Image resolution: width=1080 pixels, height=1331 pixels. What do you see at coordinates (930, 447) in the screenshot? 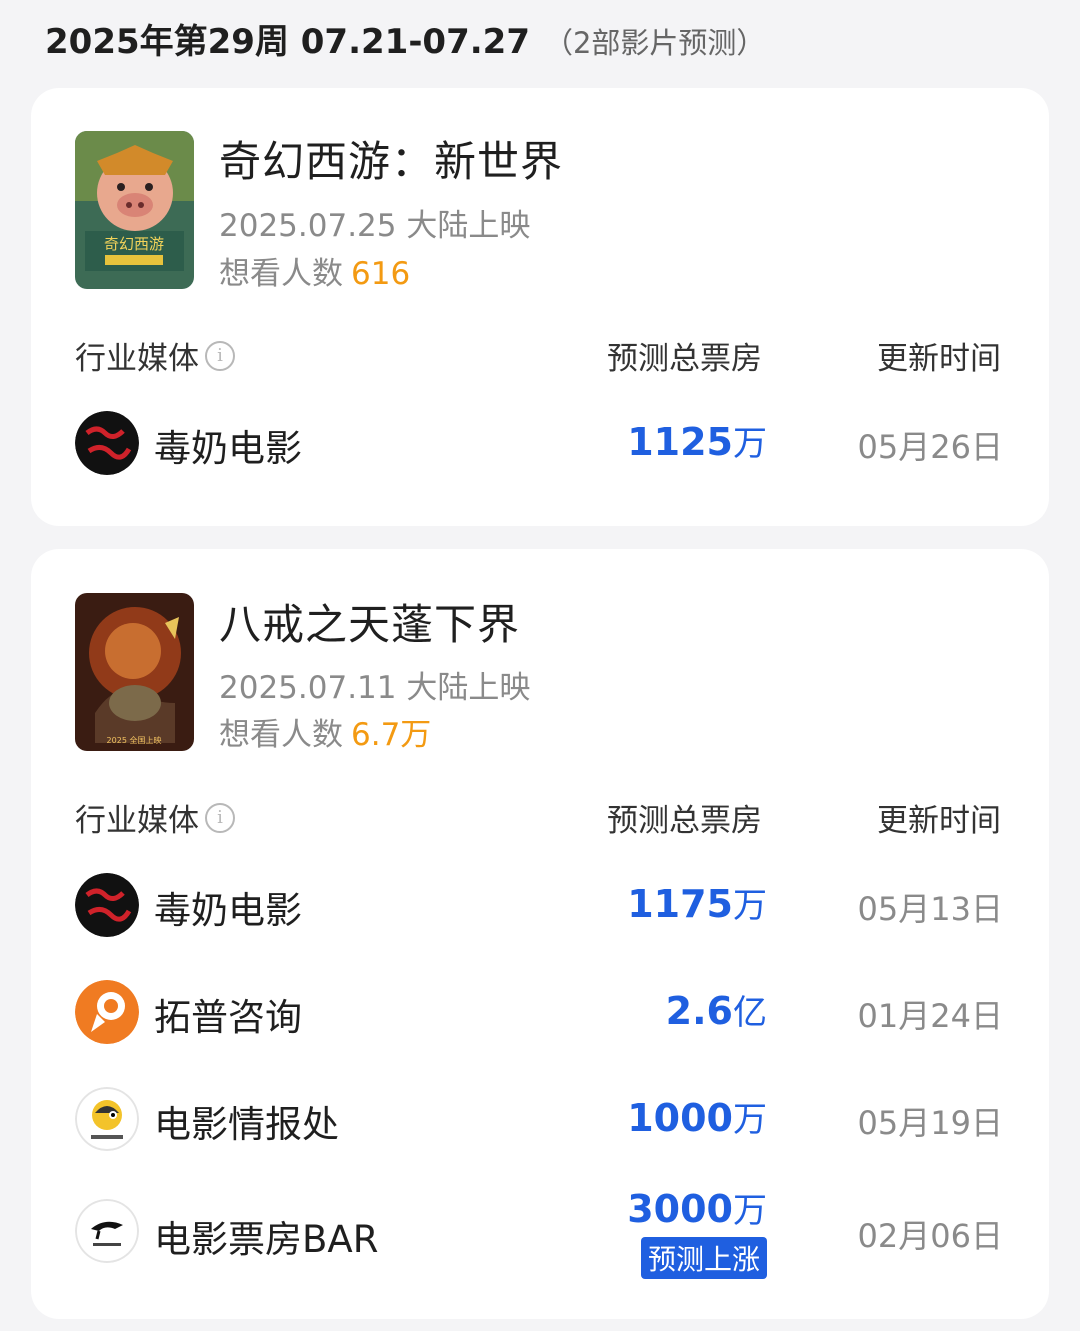
I see `update-date: 05月26日` at bounding box center [930, 447].